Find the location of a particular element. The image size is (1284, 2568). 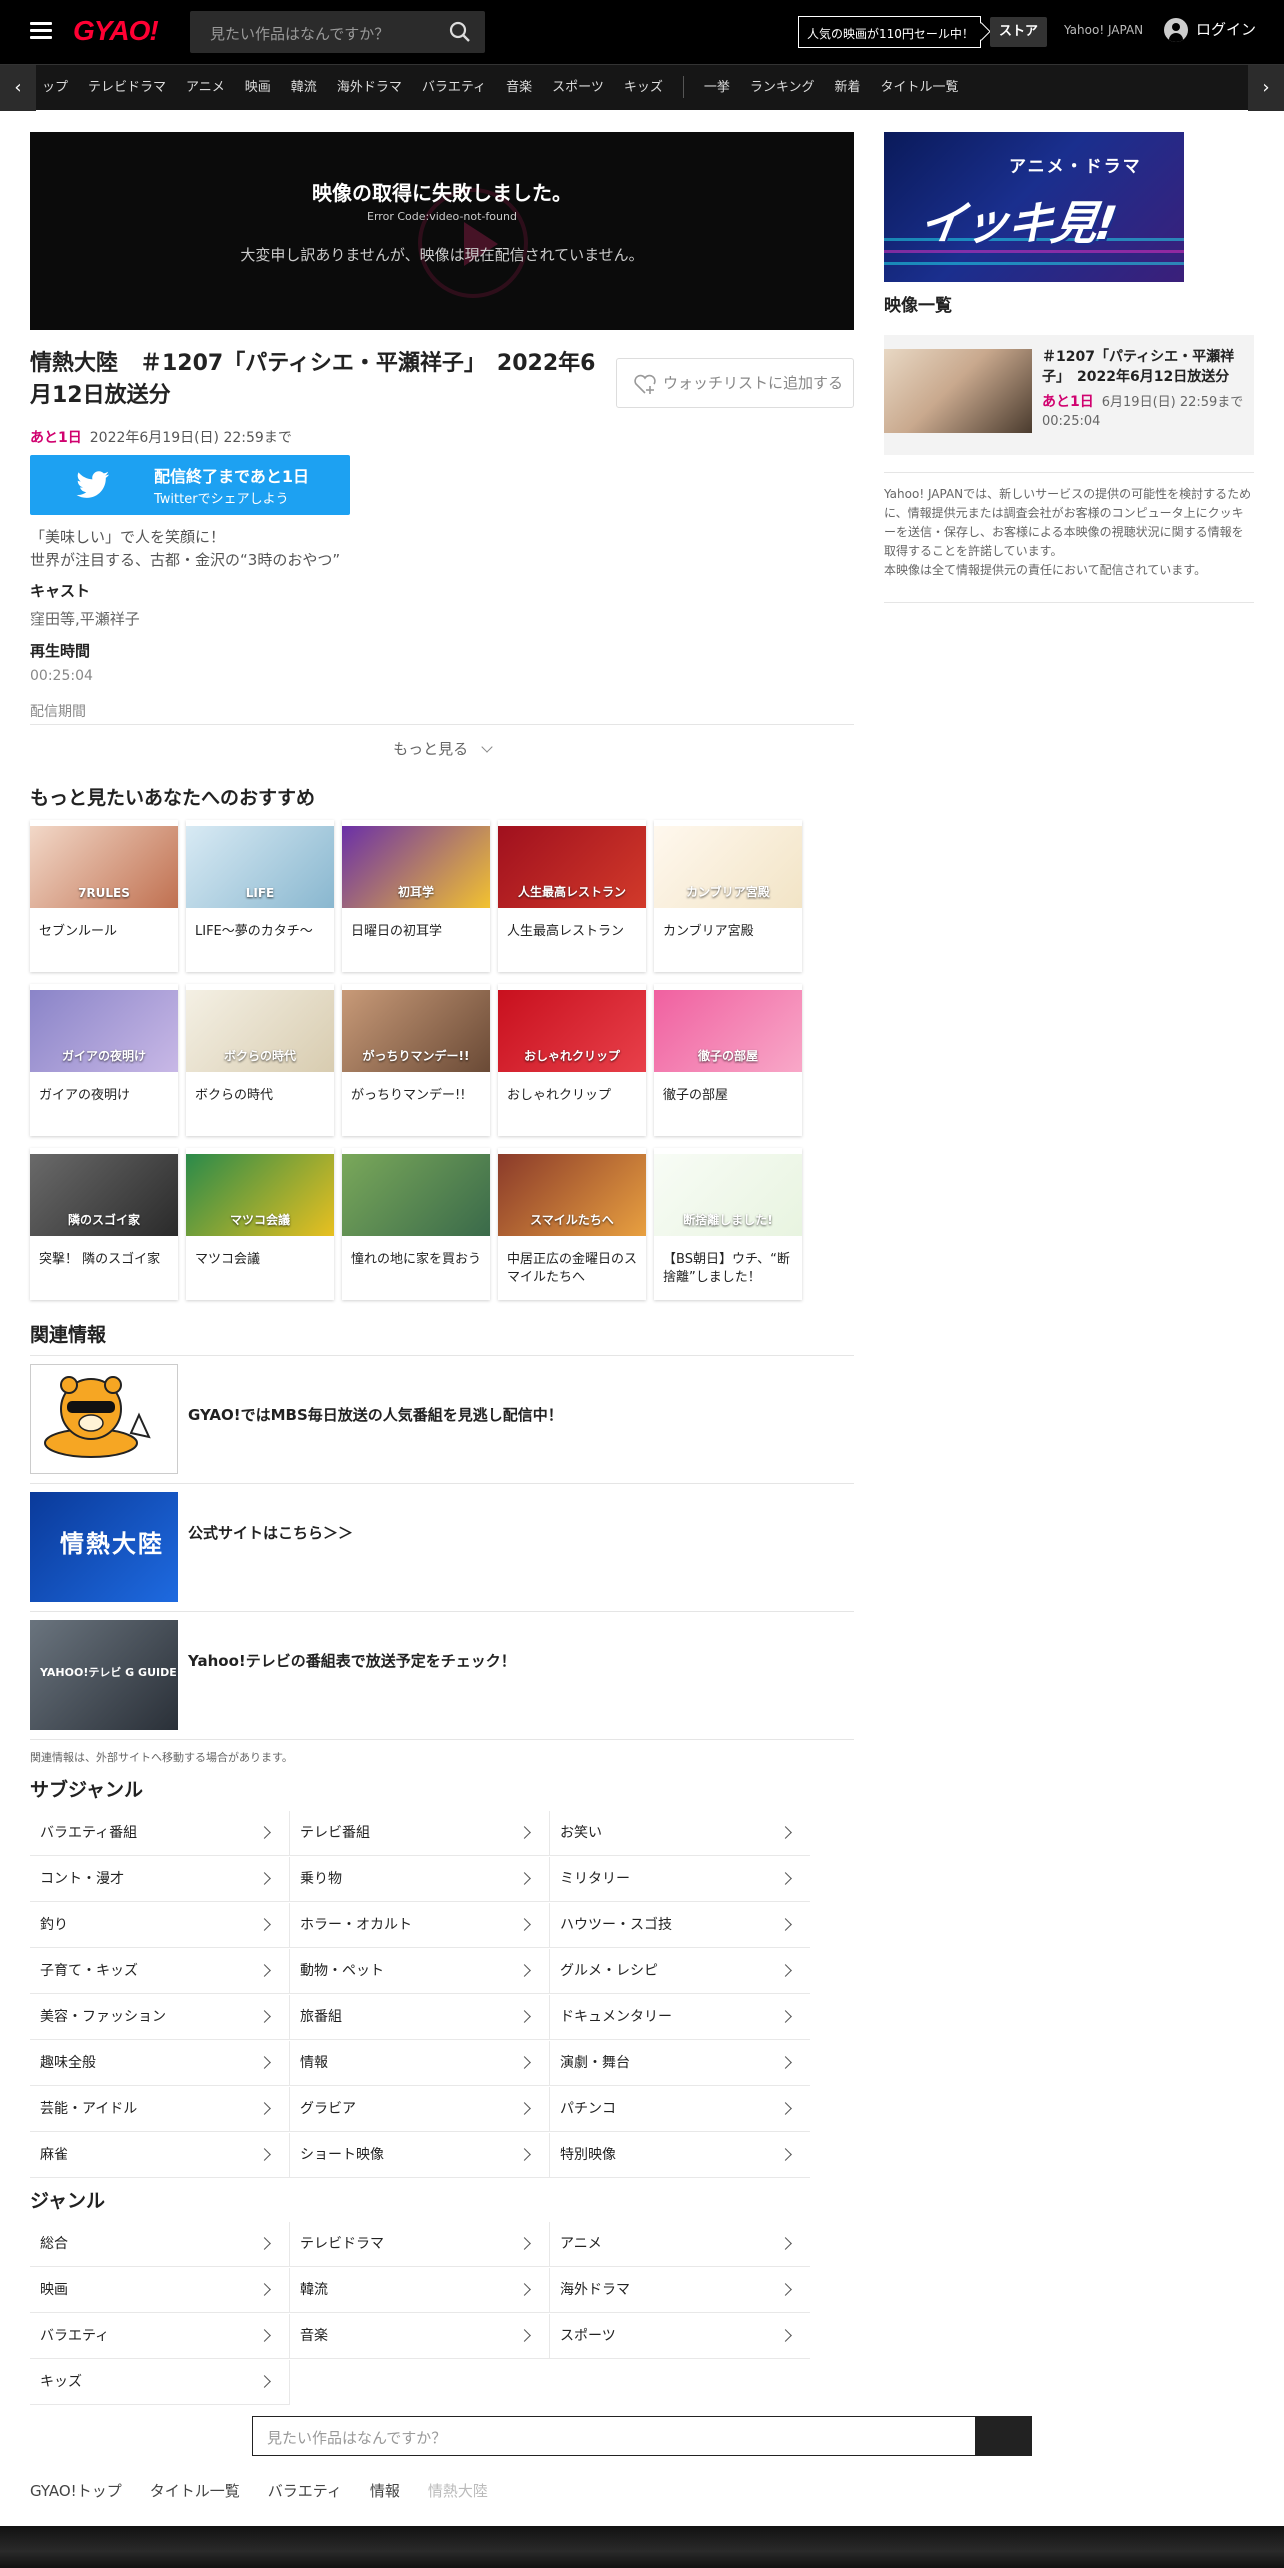

nav-item: バラエティ is located at coordinates (454, 88).